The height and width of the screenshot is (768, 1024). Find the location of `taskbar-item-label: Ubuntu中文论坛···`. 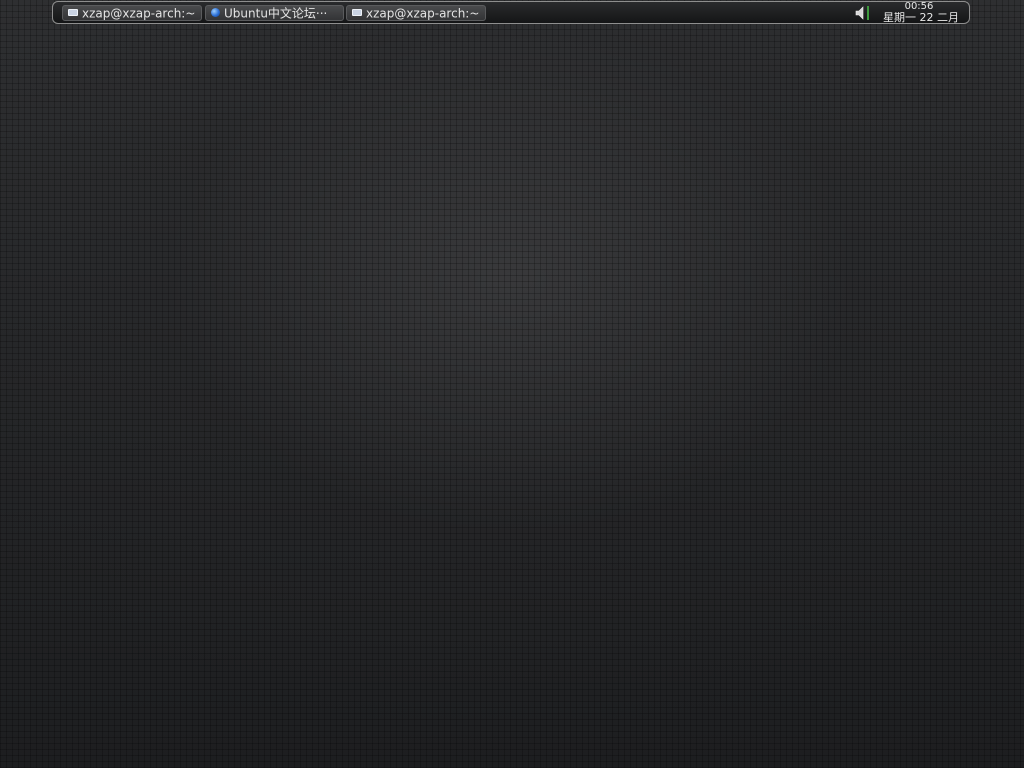

taskbar-item-label: Ubuntu中文论坛··· is located at coordinates (276, 13).